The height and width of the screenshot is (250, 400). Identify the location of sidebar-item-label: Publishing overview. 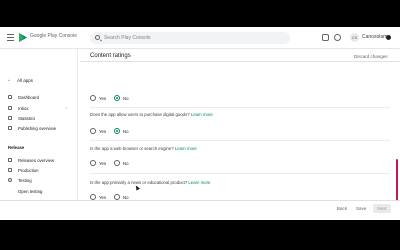
(37, 128).